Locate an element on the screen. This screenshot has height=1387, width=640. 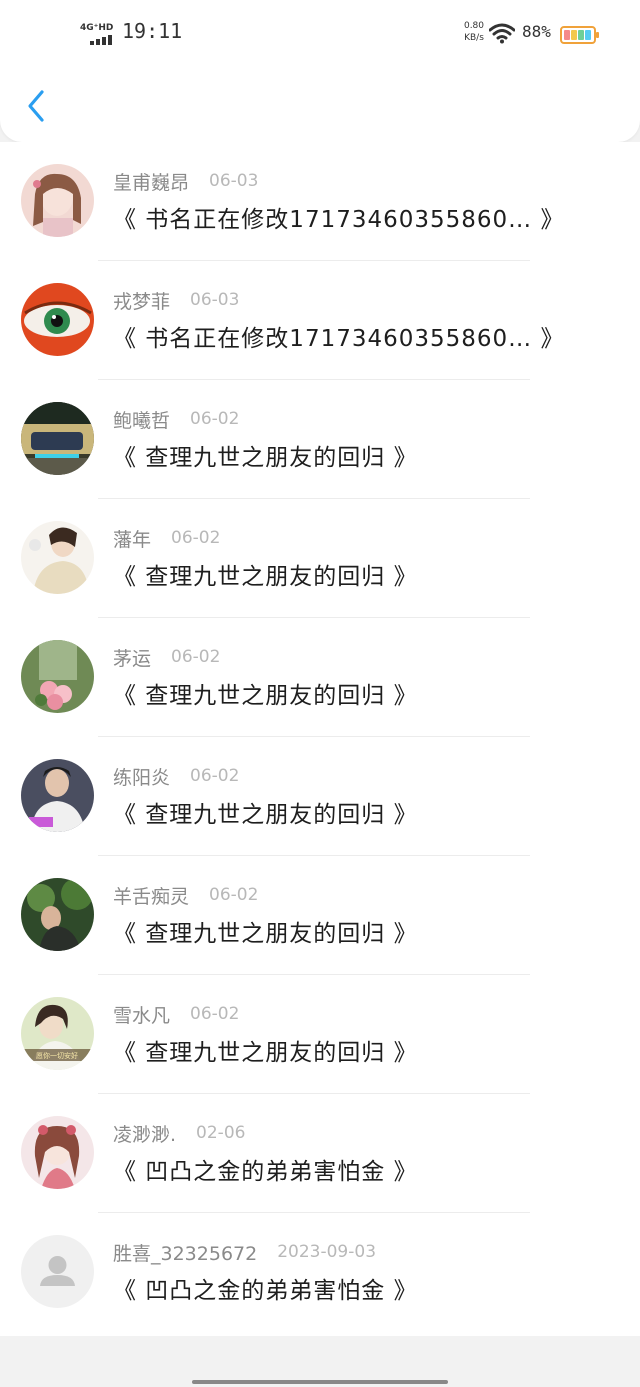
user-name: 鲍曦哲 is located at coordinates (142, 420).